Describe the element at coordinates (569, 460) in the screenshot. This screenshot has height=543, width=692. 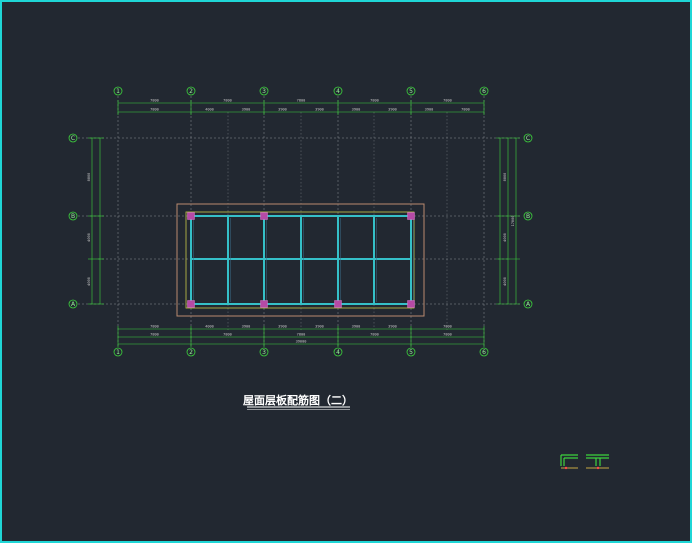
I see `section-symbol-l-icon` at that location.